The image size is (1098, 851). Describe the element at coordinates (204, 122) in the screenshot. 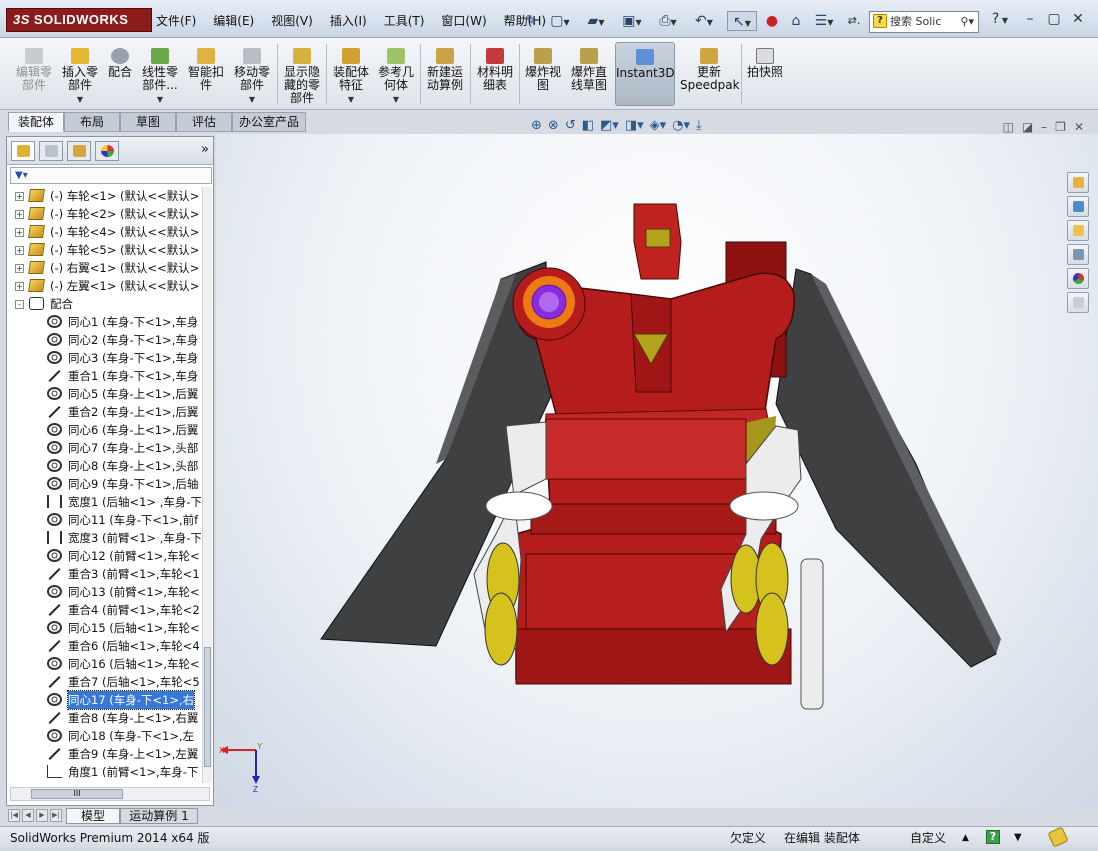

I see `tab-evaluate: 评估` at that location.